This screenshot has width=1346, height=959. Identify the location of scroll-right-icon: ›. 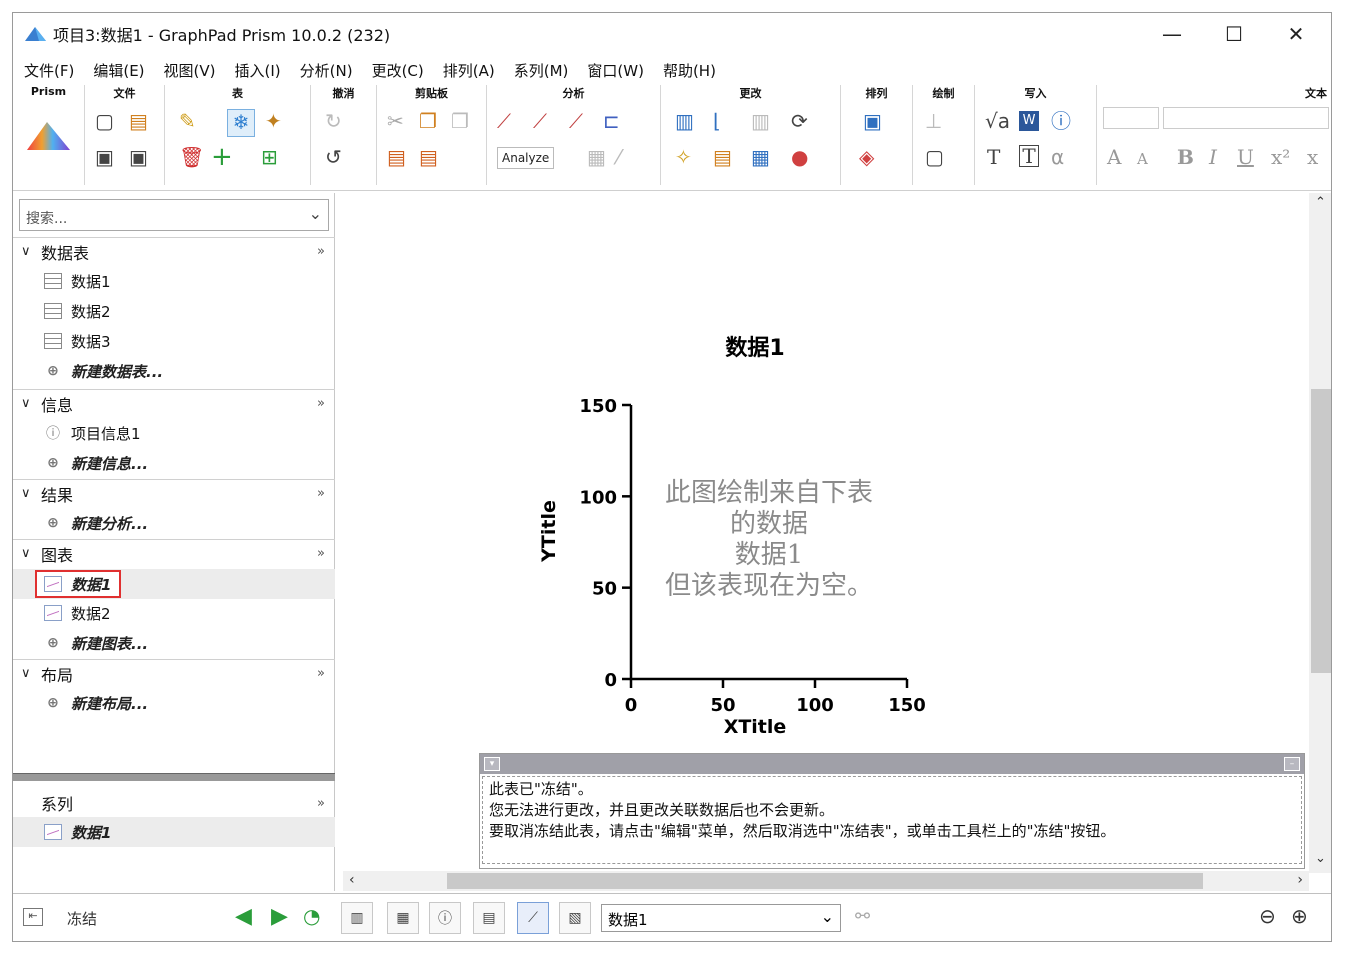
(1300, 880).